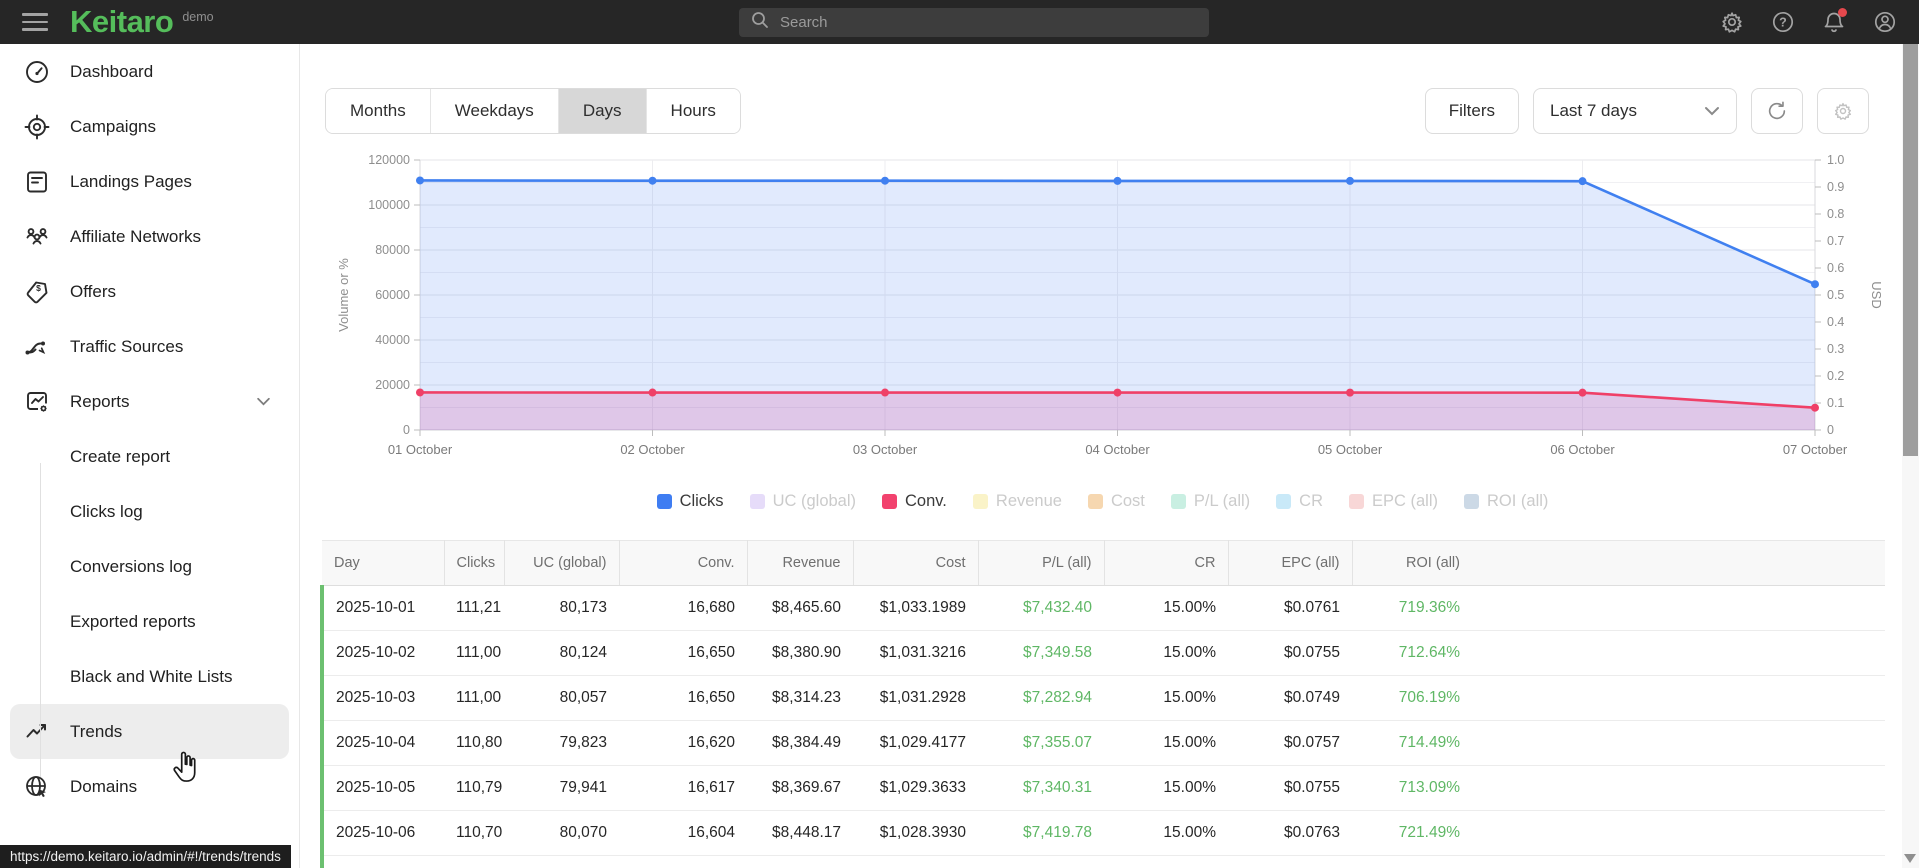  What do you see at coordinates (136, 236) in the screenshot?
I see `sidebar-item-label: Affiliate Networks` at bounding box center [136, 236].